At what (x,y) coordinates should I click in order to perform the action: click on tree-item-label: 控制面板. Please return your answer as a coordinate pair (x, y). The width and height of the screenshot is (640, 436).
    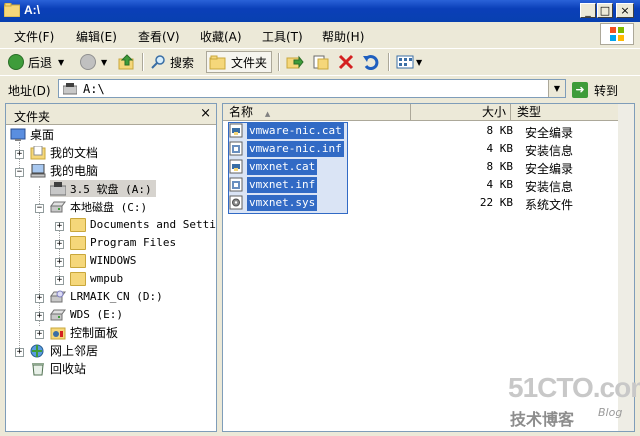
    Looking at the image, I should click on (94, 333).